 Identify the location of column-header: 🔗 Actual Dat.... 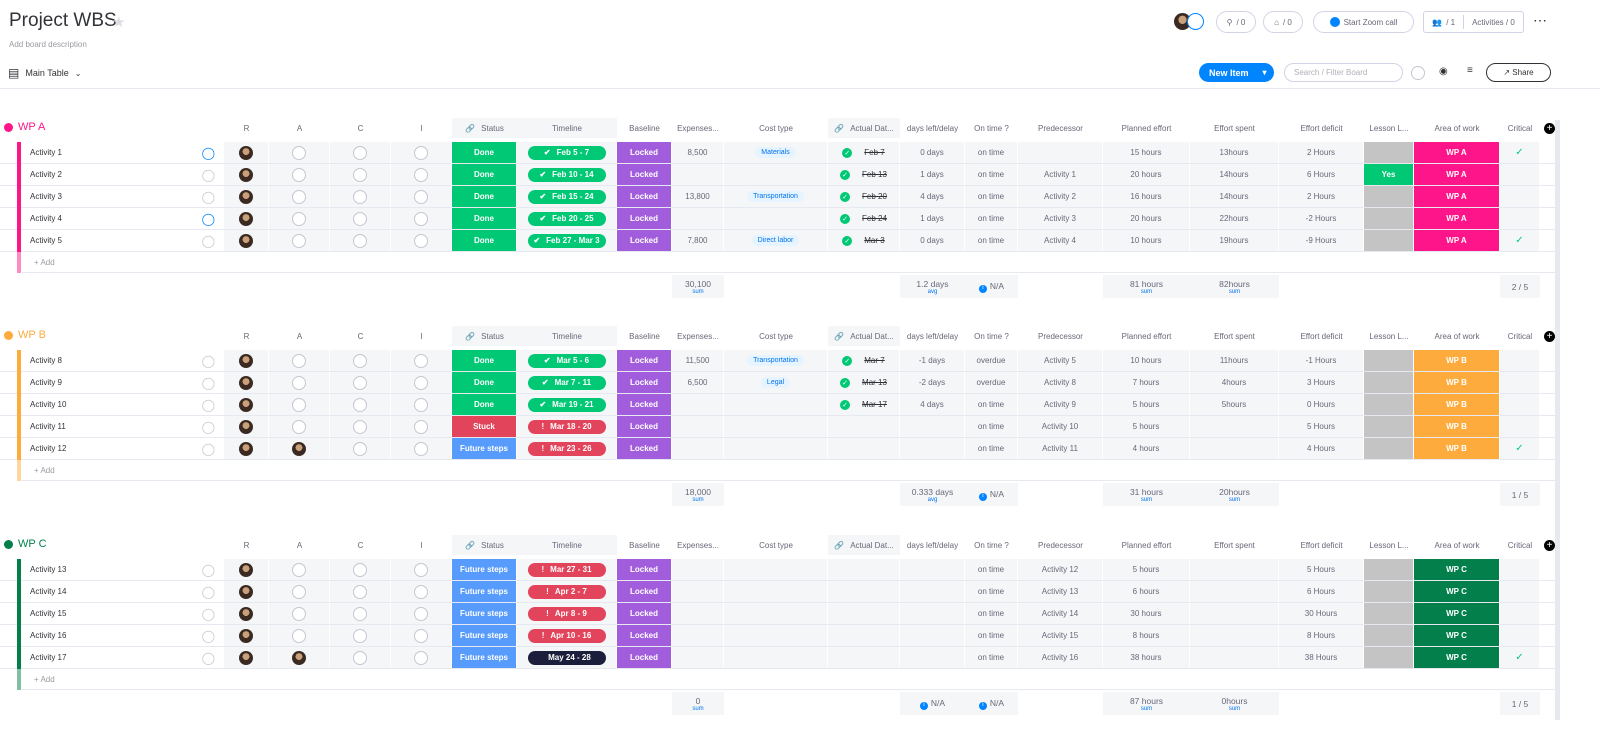
(864, 336).